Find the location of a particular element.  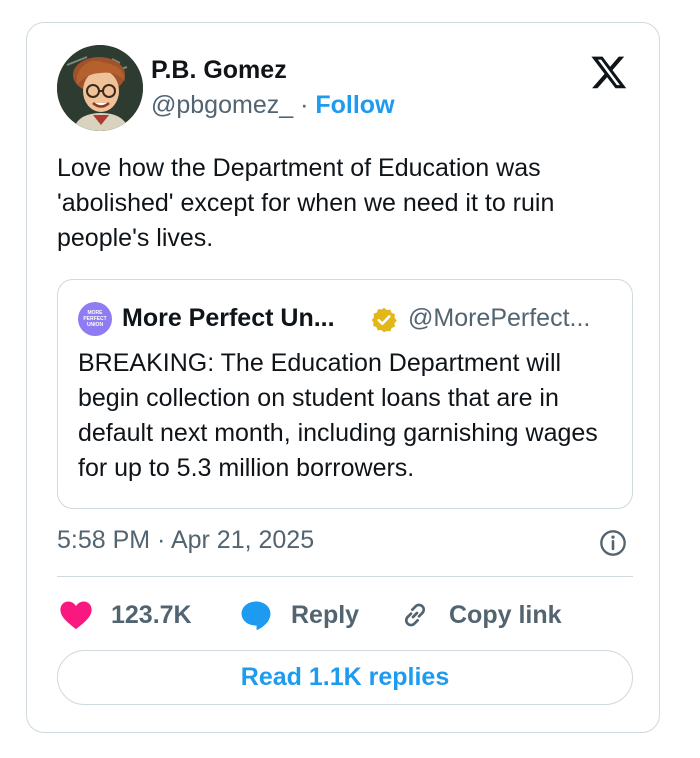

author-handle-row: @pbgomez_ · Follow is located at coordinates (273, 105).